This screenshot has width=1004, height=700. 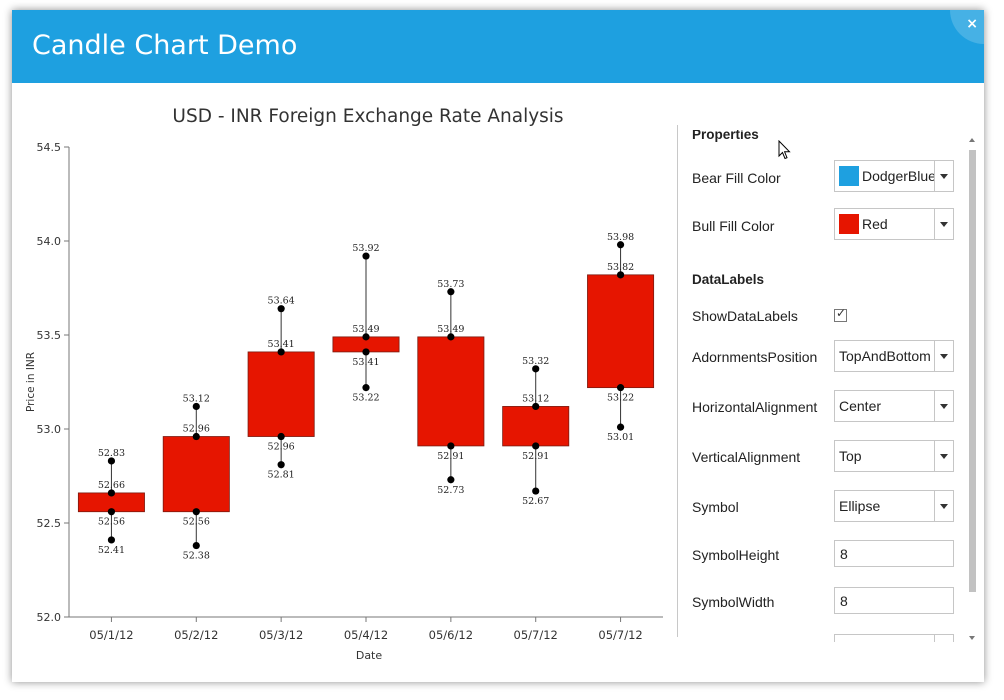 What do you see at coordinates (733, 602) in the screenshot?
I see `symbol-width-label: SymbolWidth` at bounding box center [733, 602].